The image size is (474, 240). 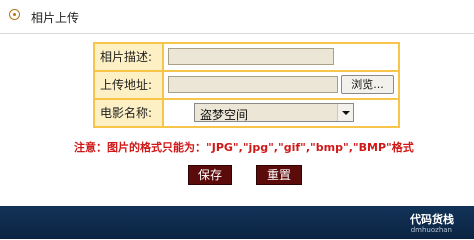 What do you see at coordinates (237, 222) in the screenshot?
I see `footer-bar: 代码货栈 dmhuozhan` at bounding box center [237, 222].